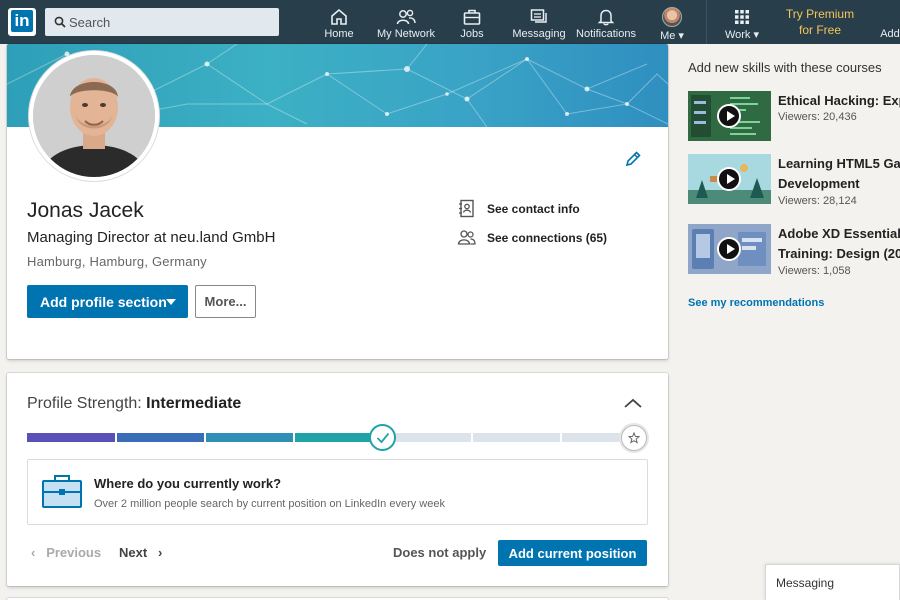 This screenshot has height=600, width=900. I want to click on next-label: Next, so click(133, 552).